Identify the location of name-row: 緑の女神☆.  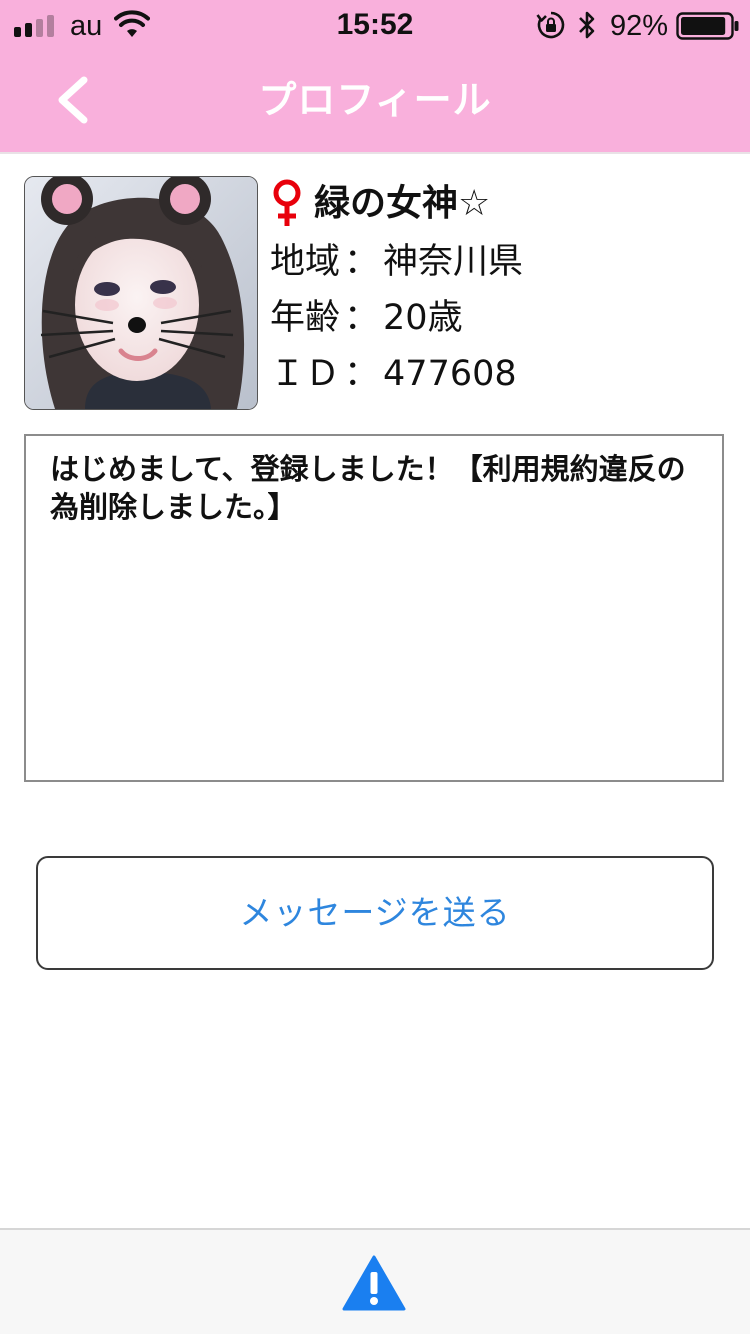
(505, 204).